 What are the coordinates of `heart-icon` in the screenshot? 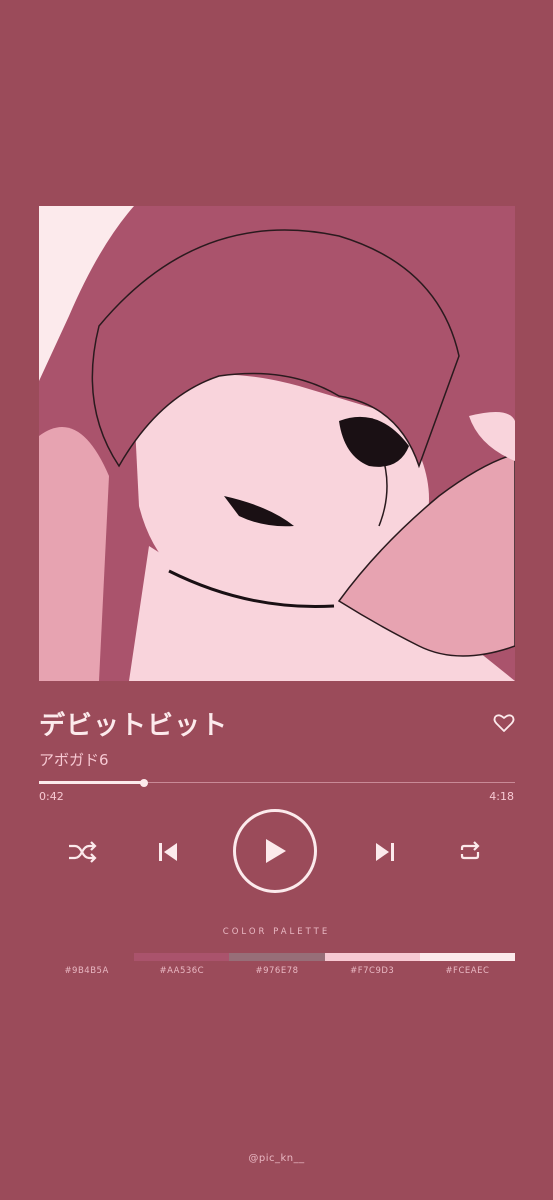 It's located at (504, 723).